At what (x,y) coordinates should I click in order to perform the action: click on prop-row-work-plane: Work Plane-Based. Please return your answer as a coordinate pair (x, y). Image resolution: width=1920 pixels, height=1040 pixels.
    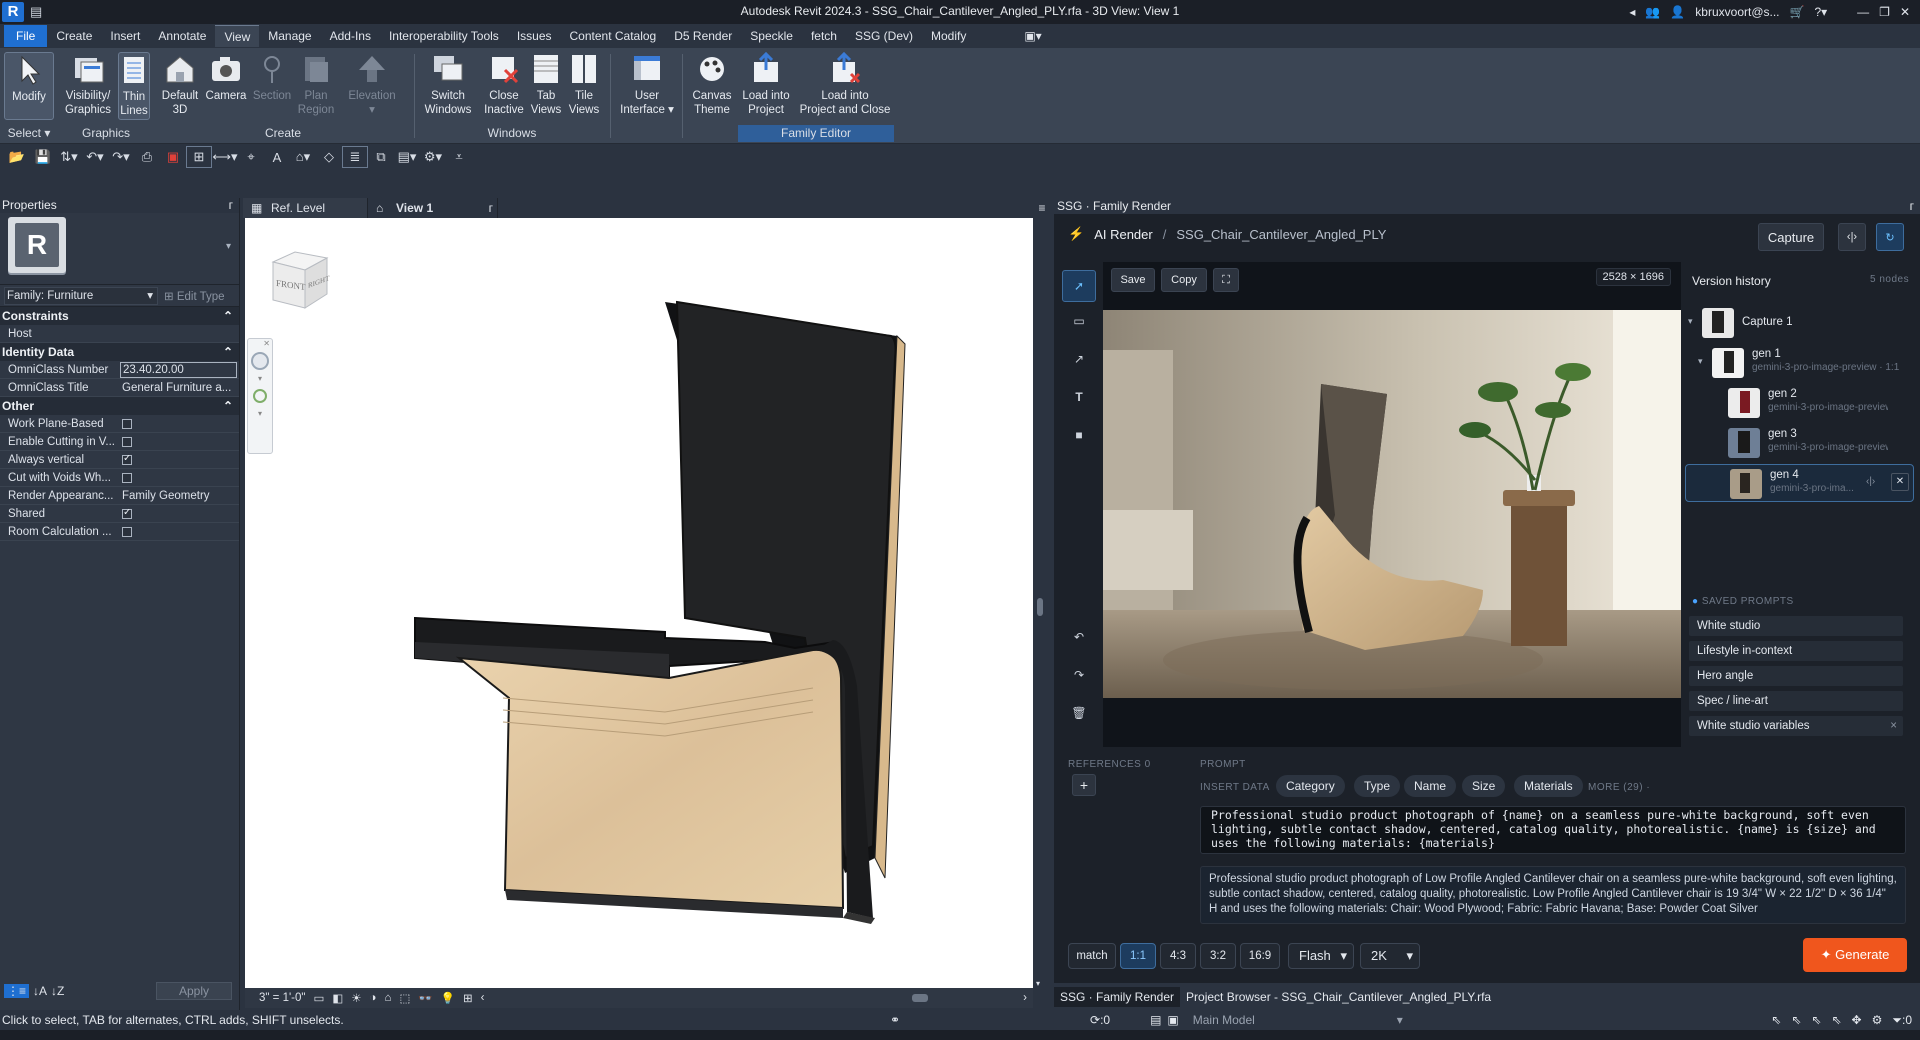
    Looking at the image, I should click on (119, 424).